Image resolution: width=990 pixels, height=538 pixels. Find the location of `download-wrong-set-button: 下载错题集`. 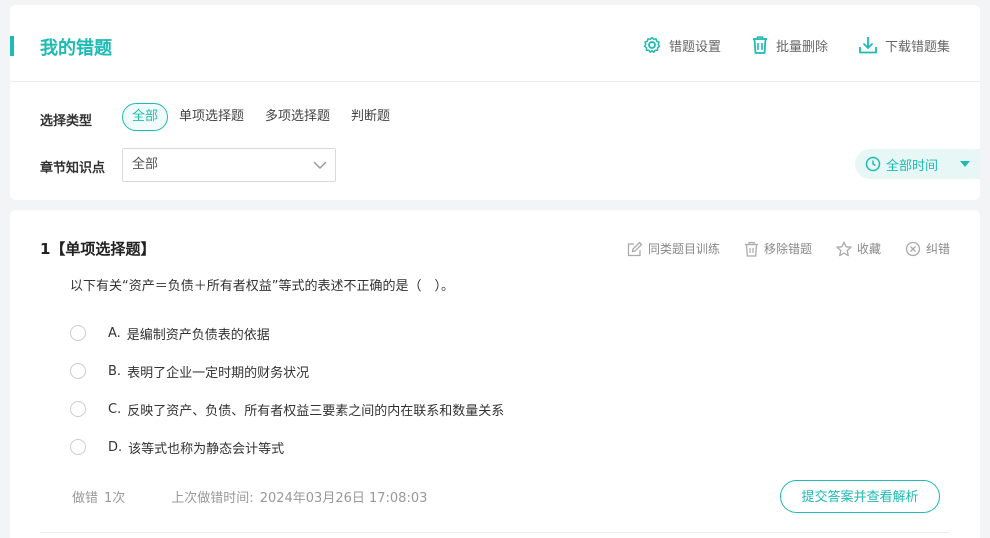

download-wrong-set-button: 下载错题集 is located at coordinates (904, 45).